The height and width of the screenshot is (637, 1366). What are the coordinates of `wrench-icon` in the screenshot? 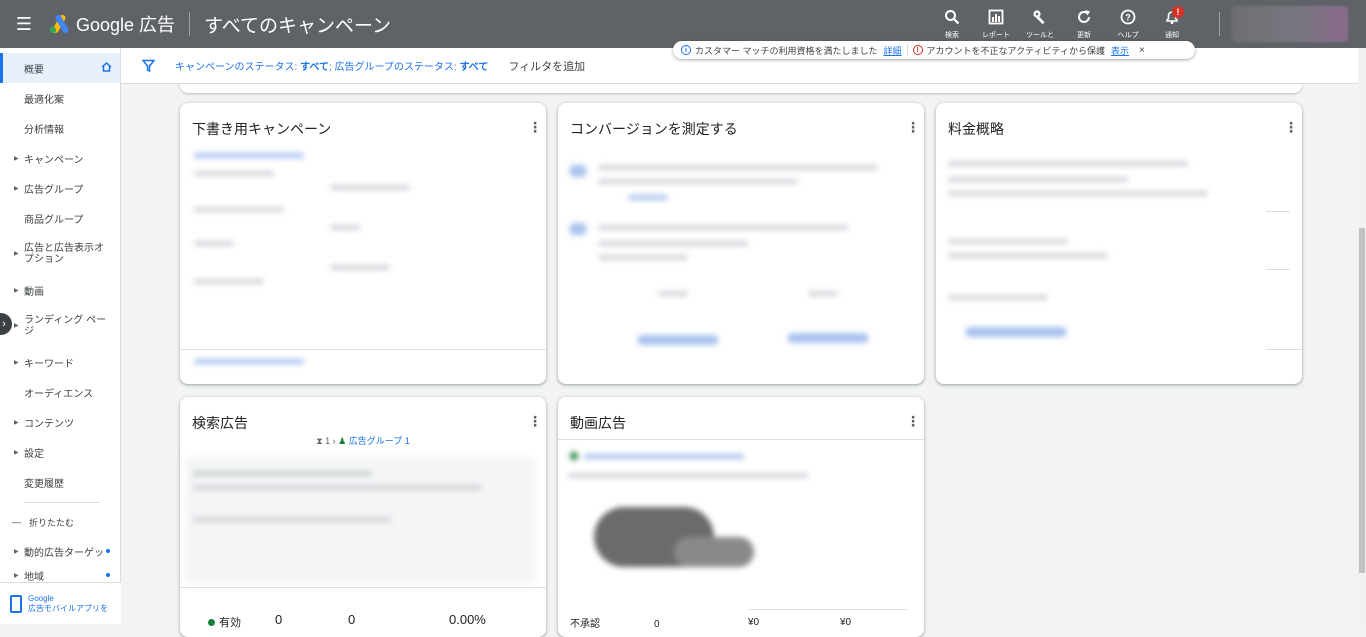 It's located at (1040, 19).